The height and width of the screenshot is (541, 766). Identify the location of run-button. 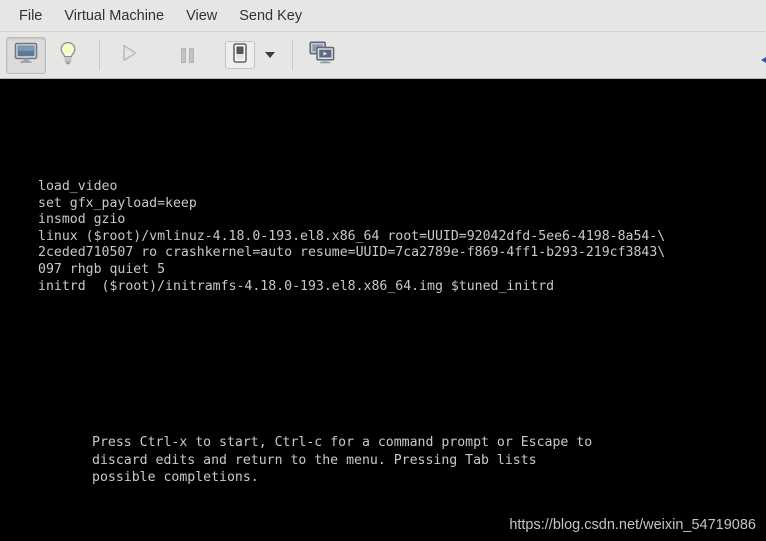
(129, 55).